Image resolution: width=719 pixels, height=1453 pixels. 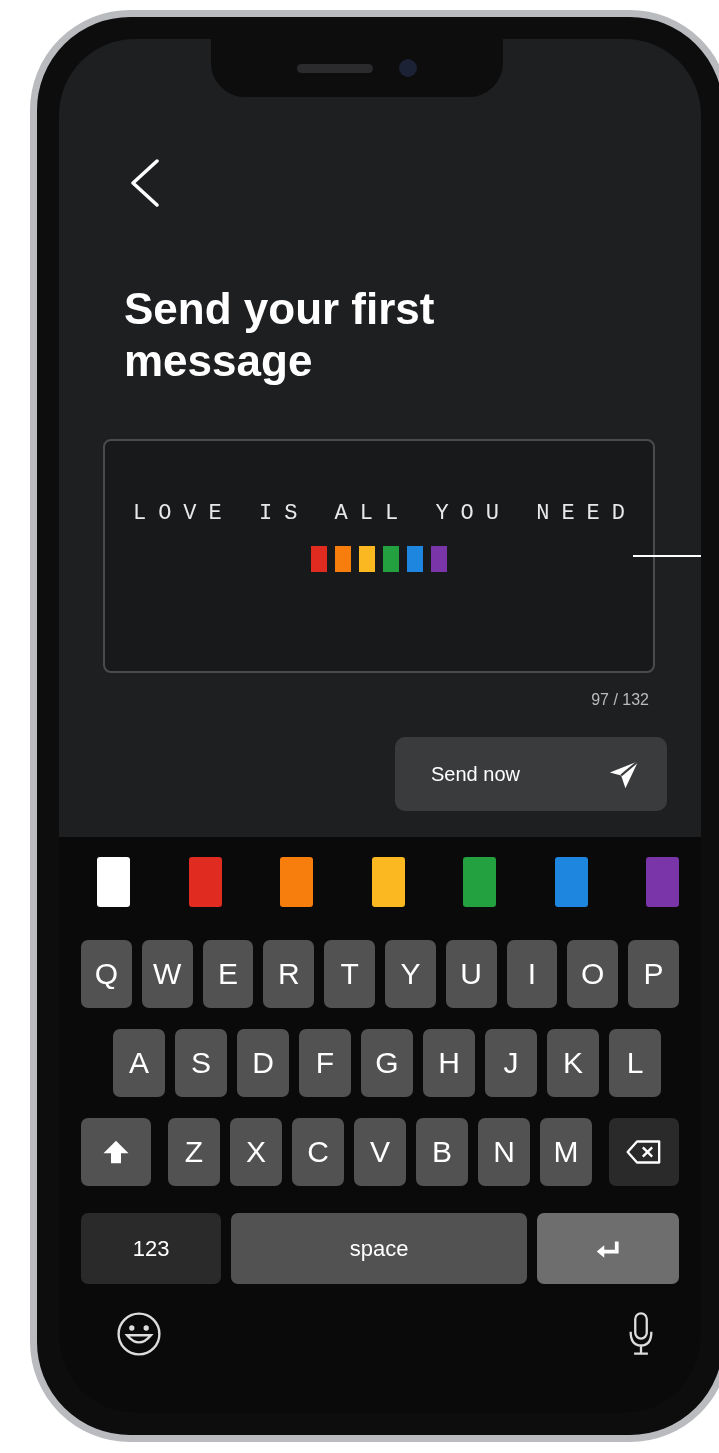 I want to click on space-key: space, so click(x=379, y=1248).